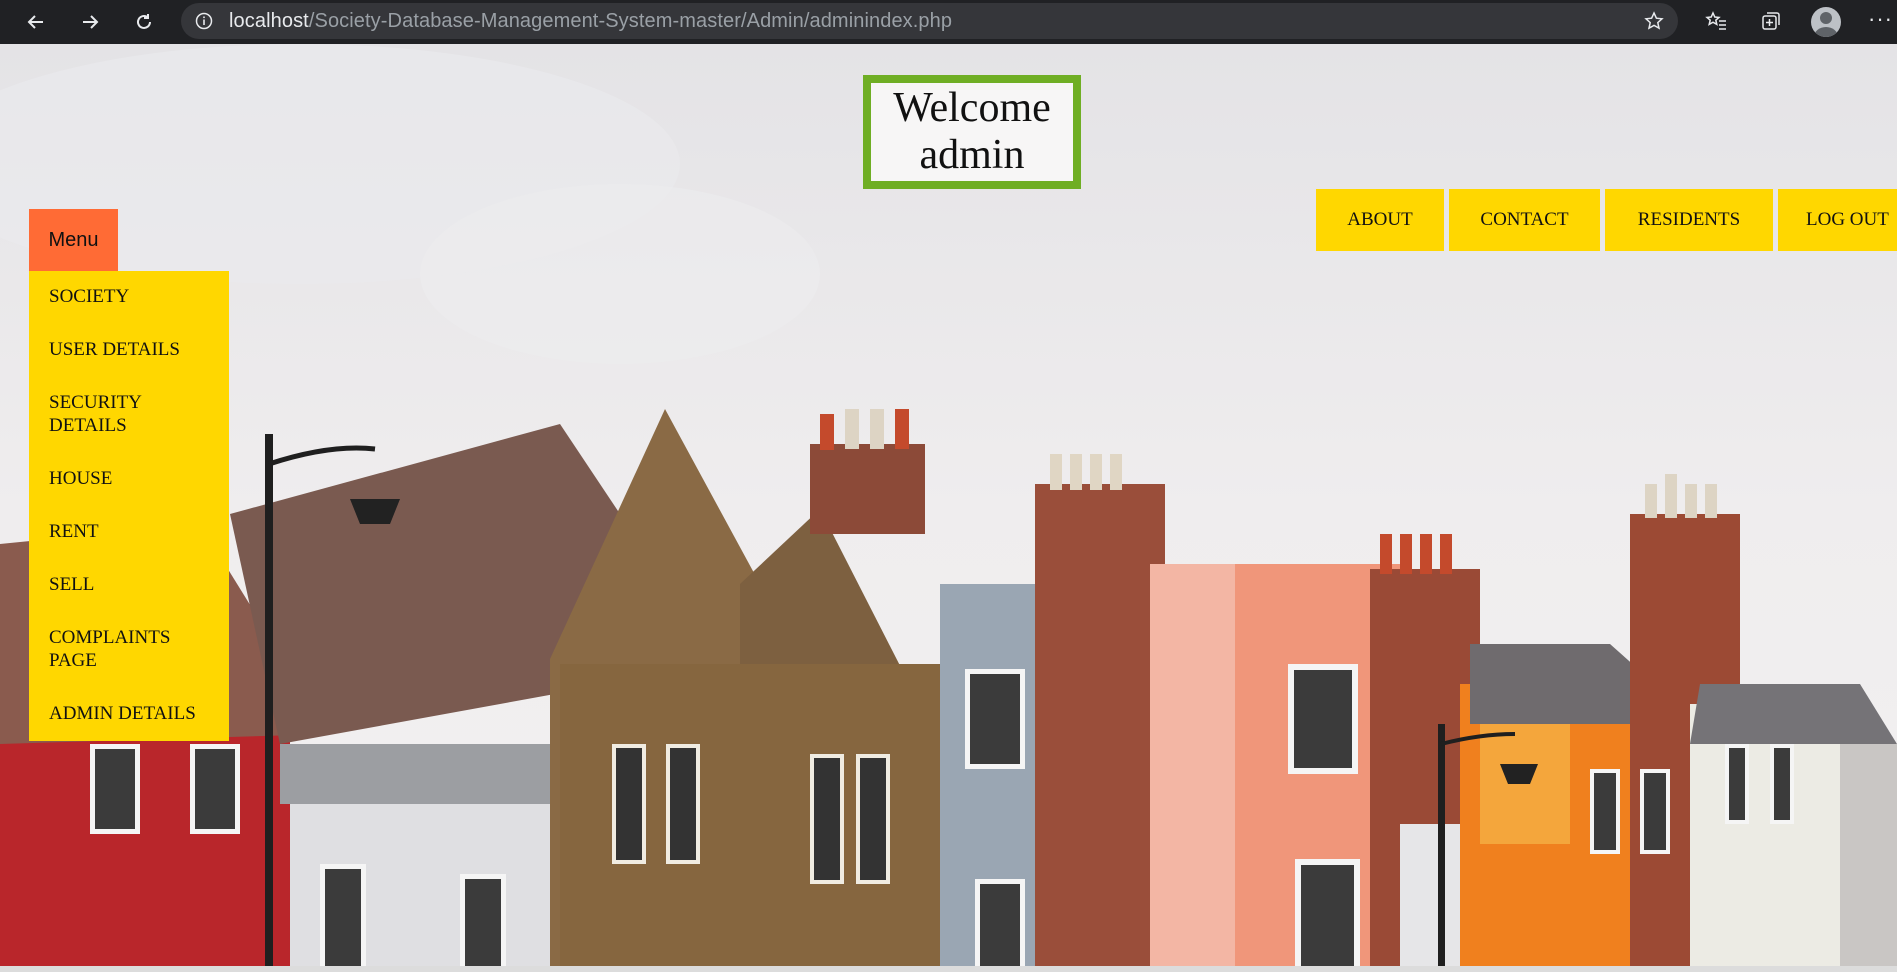  I want to click on menu-item-sell: SELL, so click(134, 584).